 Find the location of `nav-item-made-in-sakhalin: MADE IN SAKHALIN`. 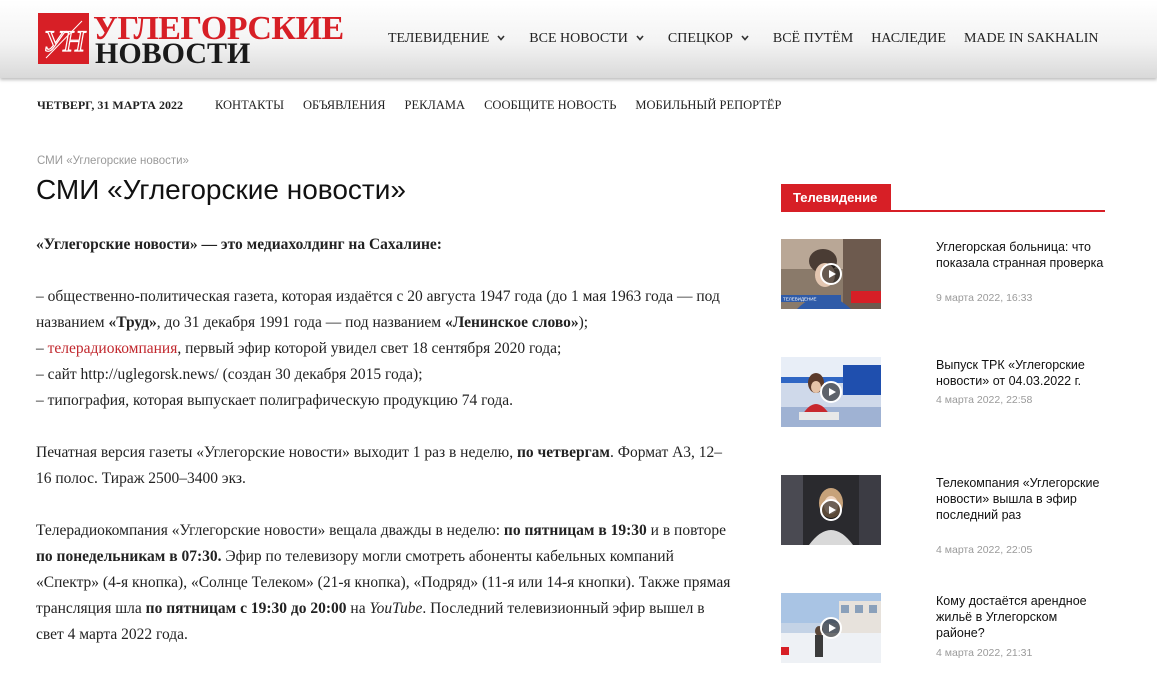

nav-item-made-in-sakhalin: MADE IN SAKHALIN is located at coordinates (1031, 39).